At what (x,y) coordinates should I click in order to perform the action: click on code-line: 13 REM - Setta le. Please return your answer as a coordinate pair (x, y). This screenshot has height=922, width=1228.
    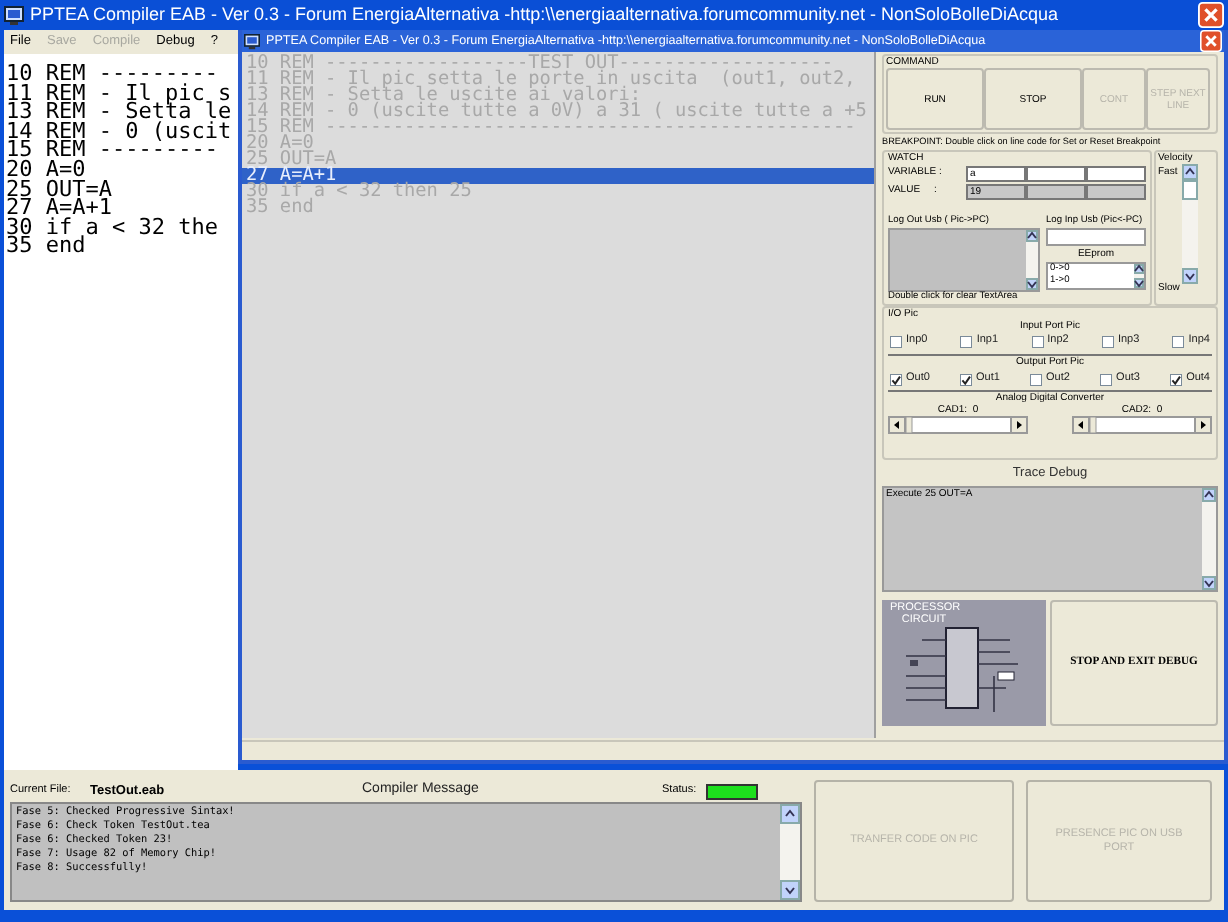
    Looking at the image, I should click on (120, 112).